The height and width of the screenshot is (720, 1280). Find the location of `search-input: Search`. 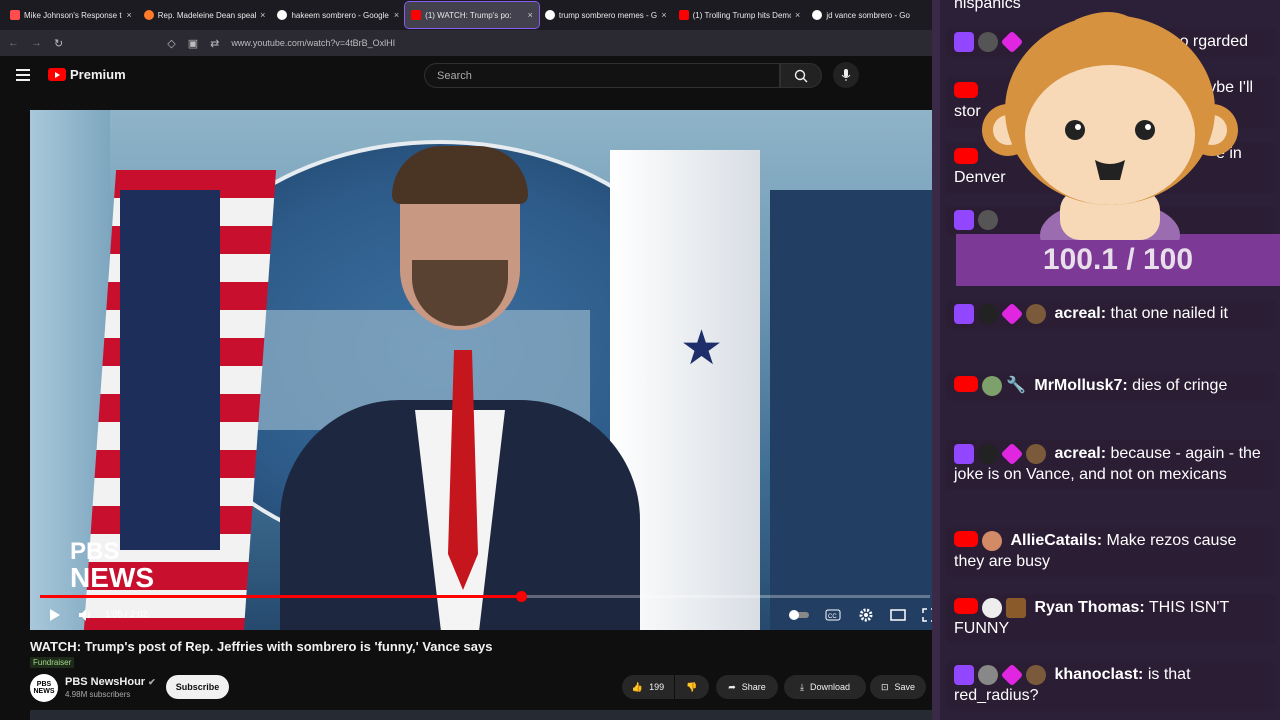

search-input: Search is located at coordinates (602, 75).